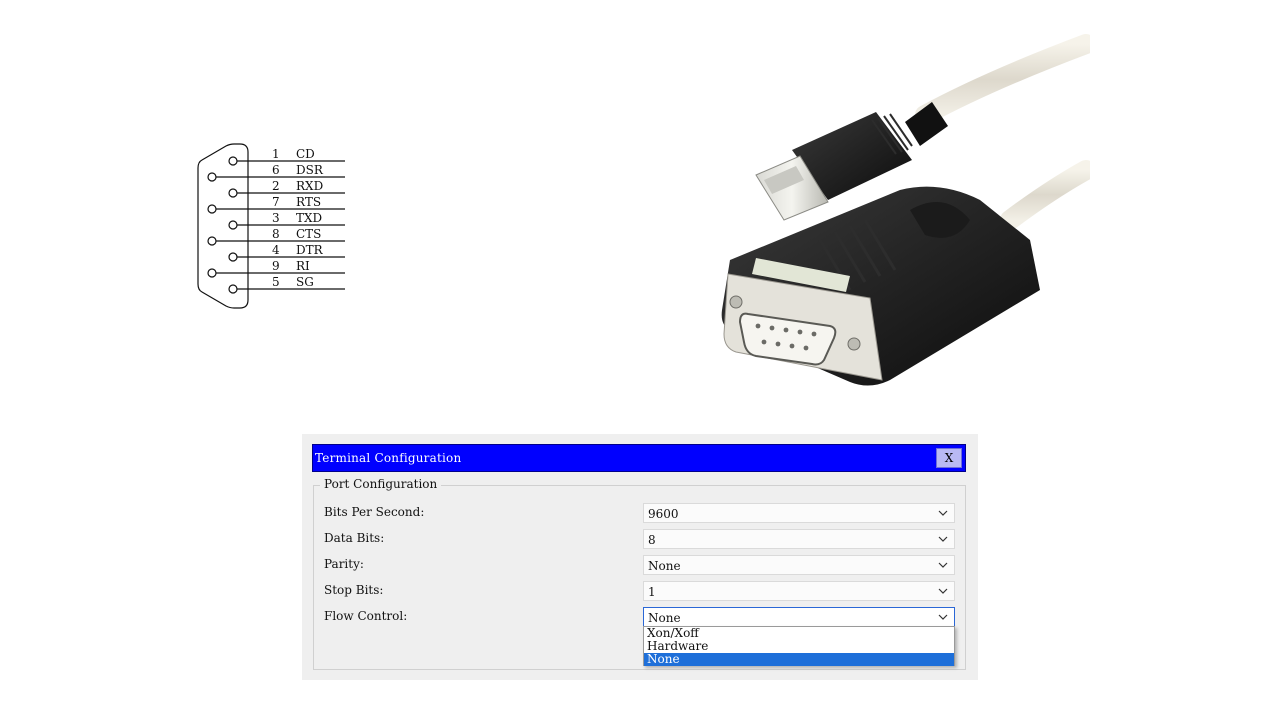  I want to click on stop-bits-value: 1, so click(652, 592).